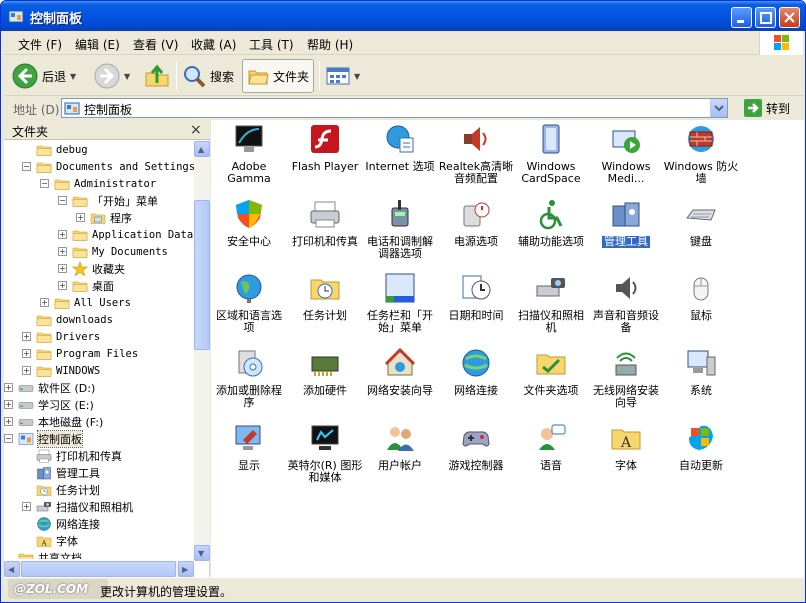  I want to click on tree-item: 任务计划, so click(61, 489).